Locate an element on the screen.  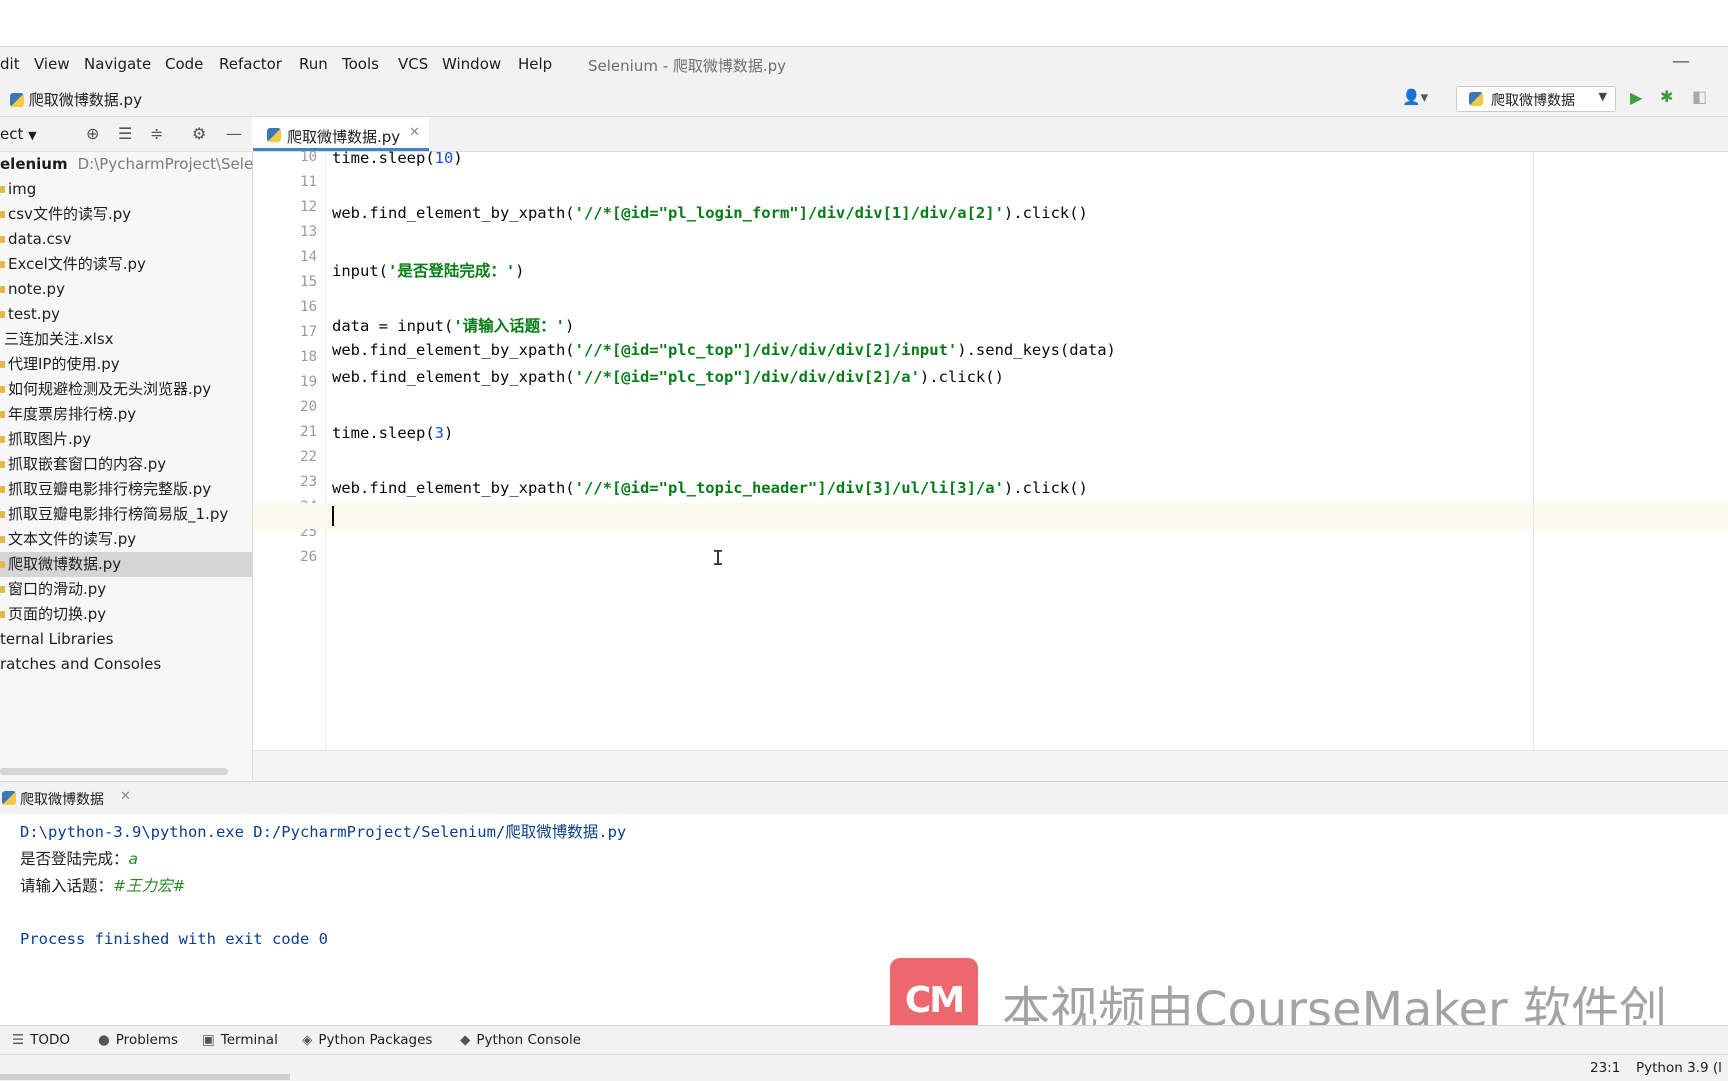
tree-item: 如何规避检测及无头浏览器.py is located at coordinates (126, 389).